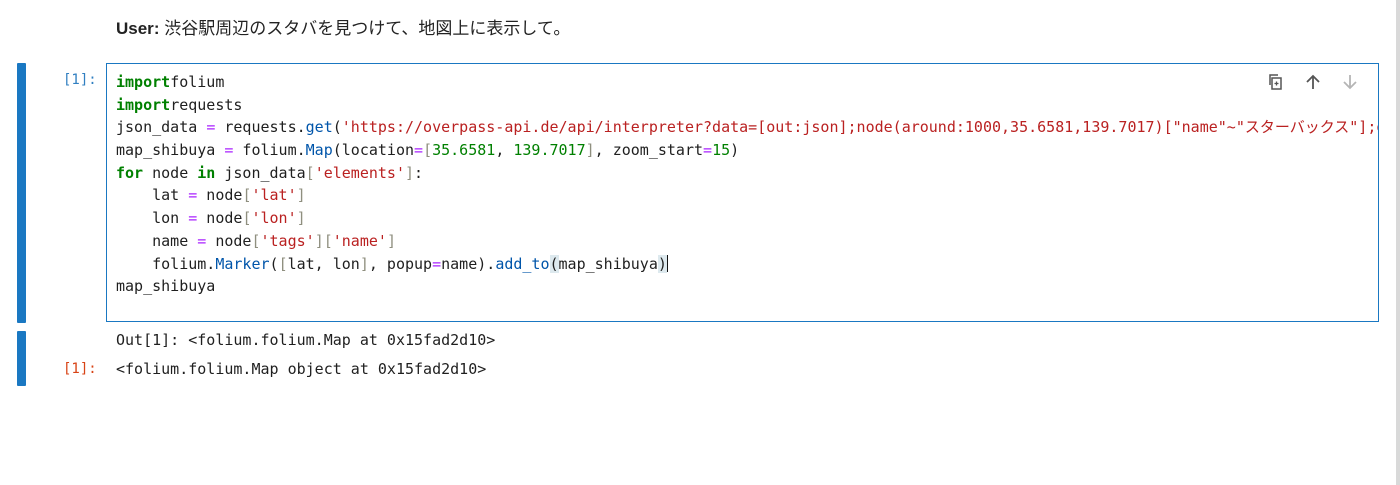 Image resolution: width=1400 pixels, height=485 pixels. Describe the element at coordinates (1349, 82) in the screenshot. I see `arrow-down-icon` at that location.